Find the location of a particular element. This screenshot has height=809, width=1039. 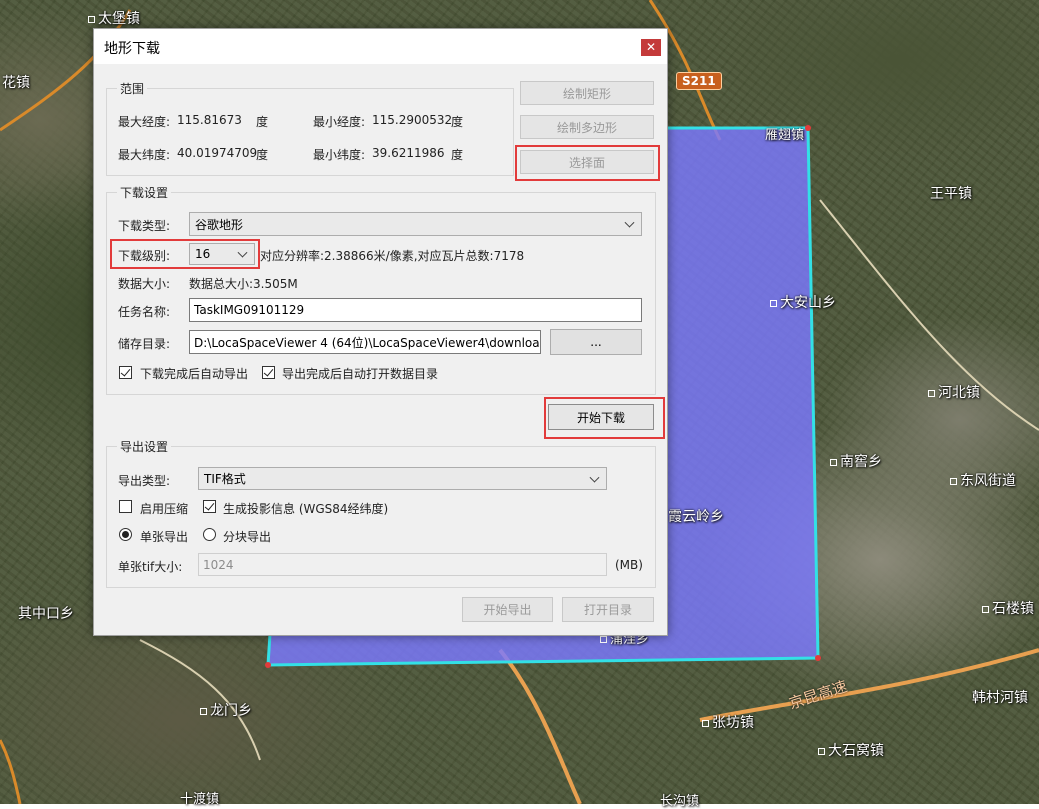

projection-checkbox is located at coordinates (209, 506).